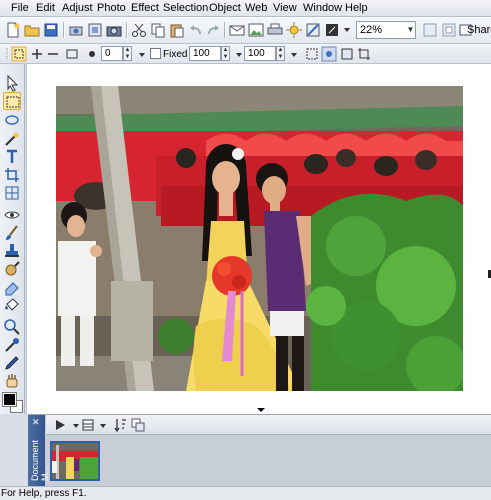  Describe the element at coordinates (12, 215) in the screenshot. I see `eye-icon` at that location.